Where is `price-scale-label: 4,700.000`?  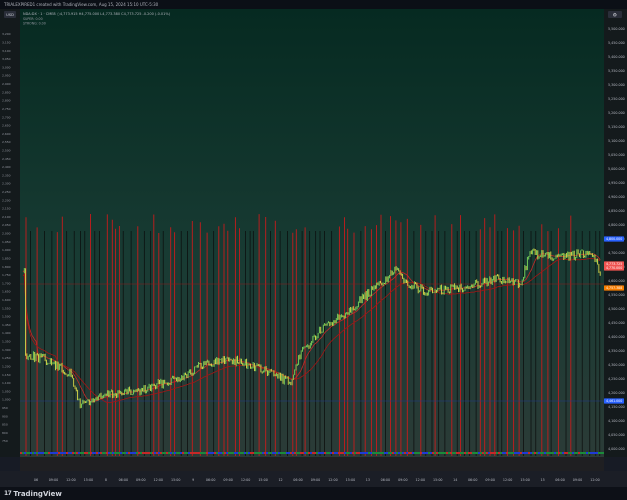
price-scale-label: 4,700.000 is located at coordinates (616, 253).